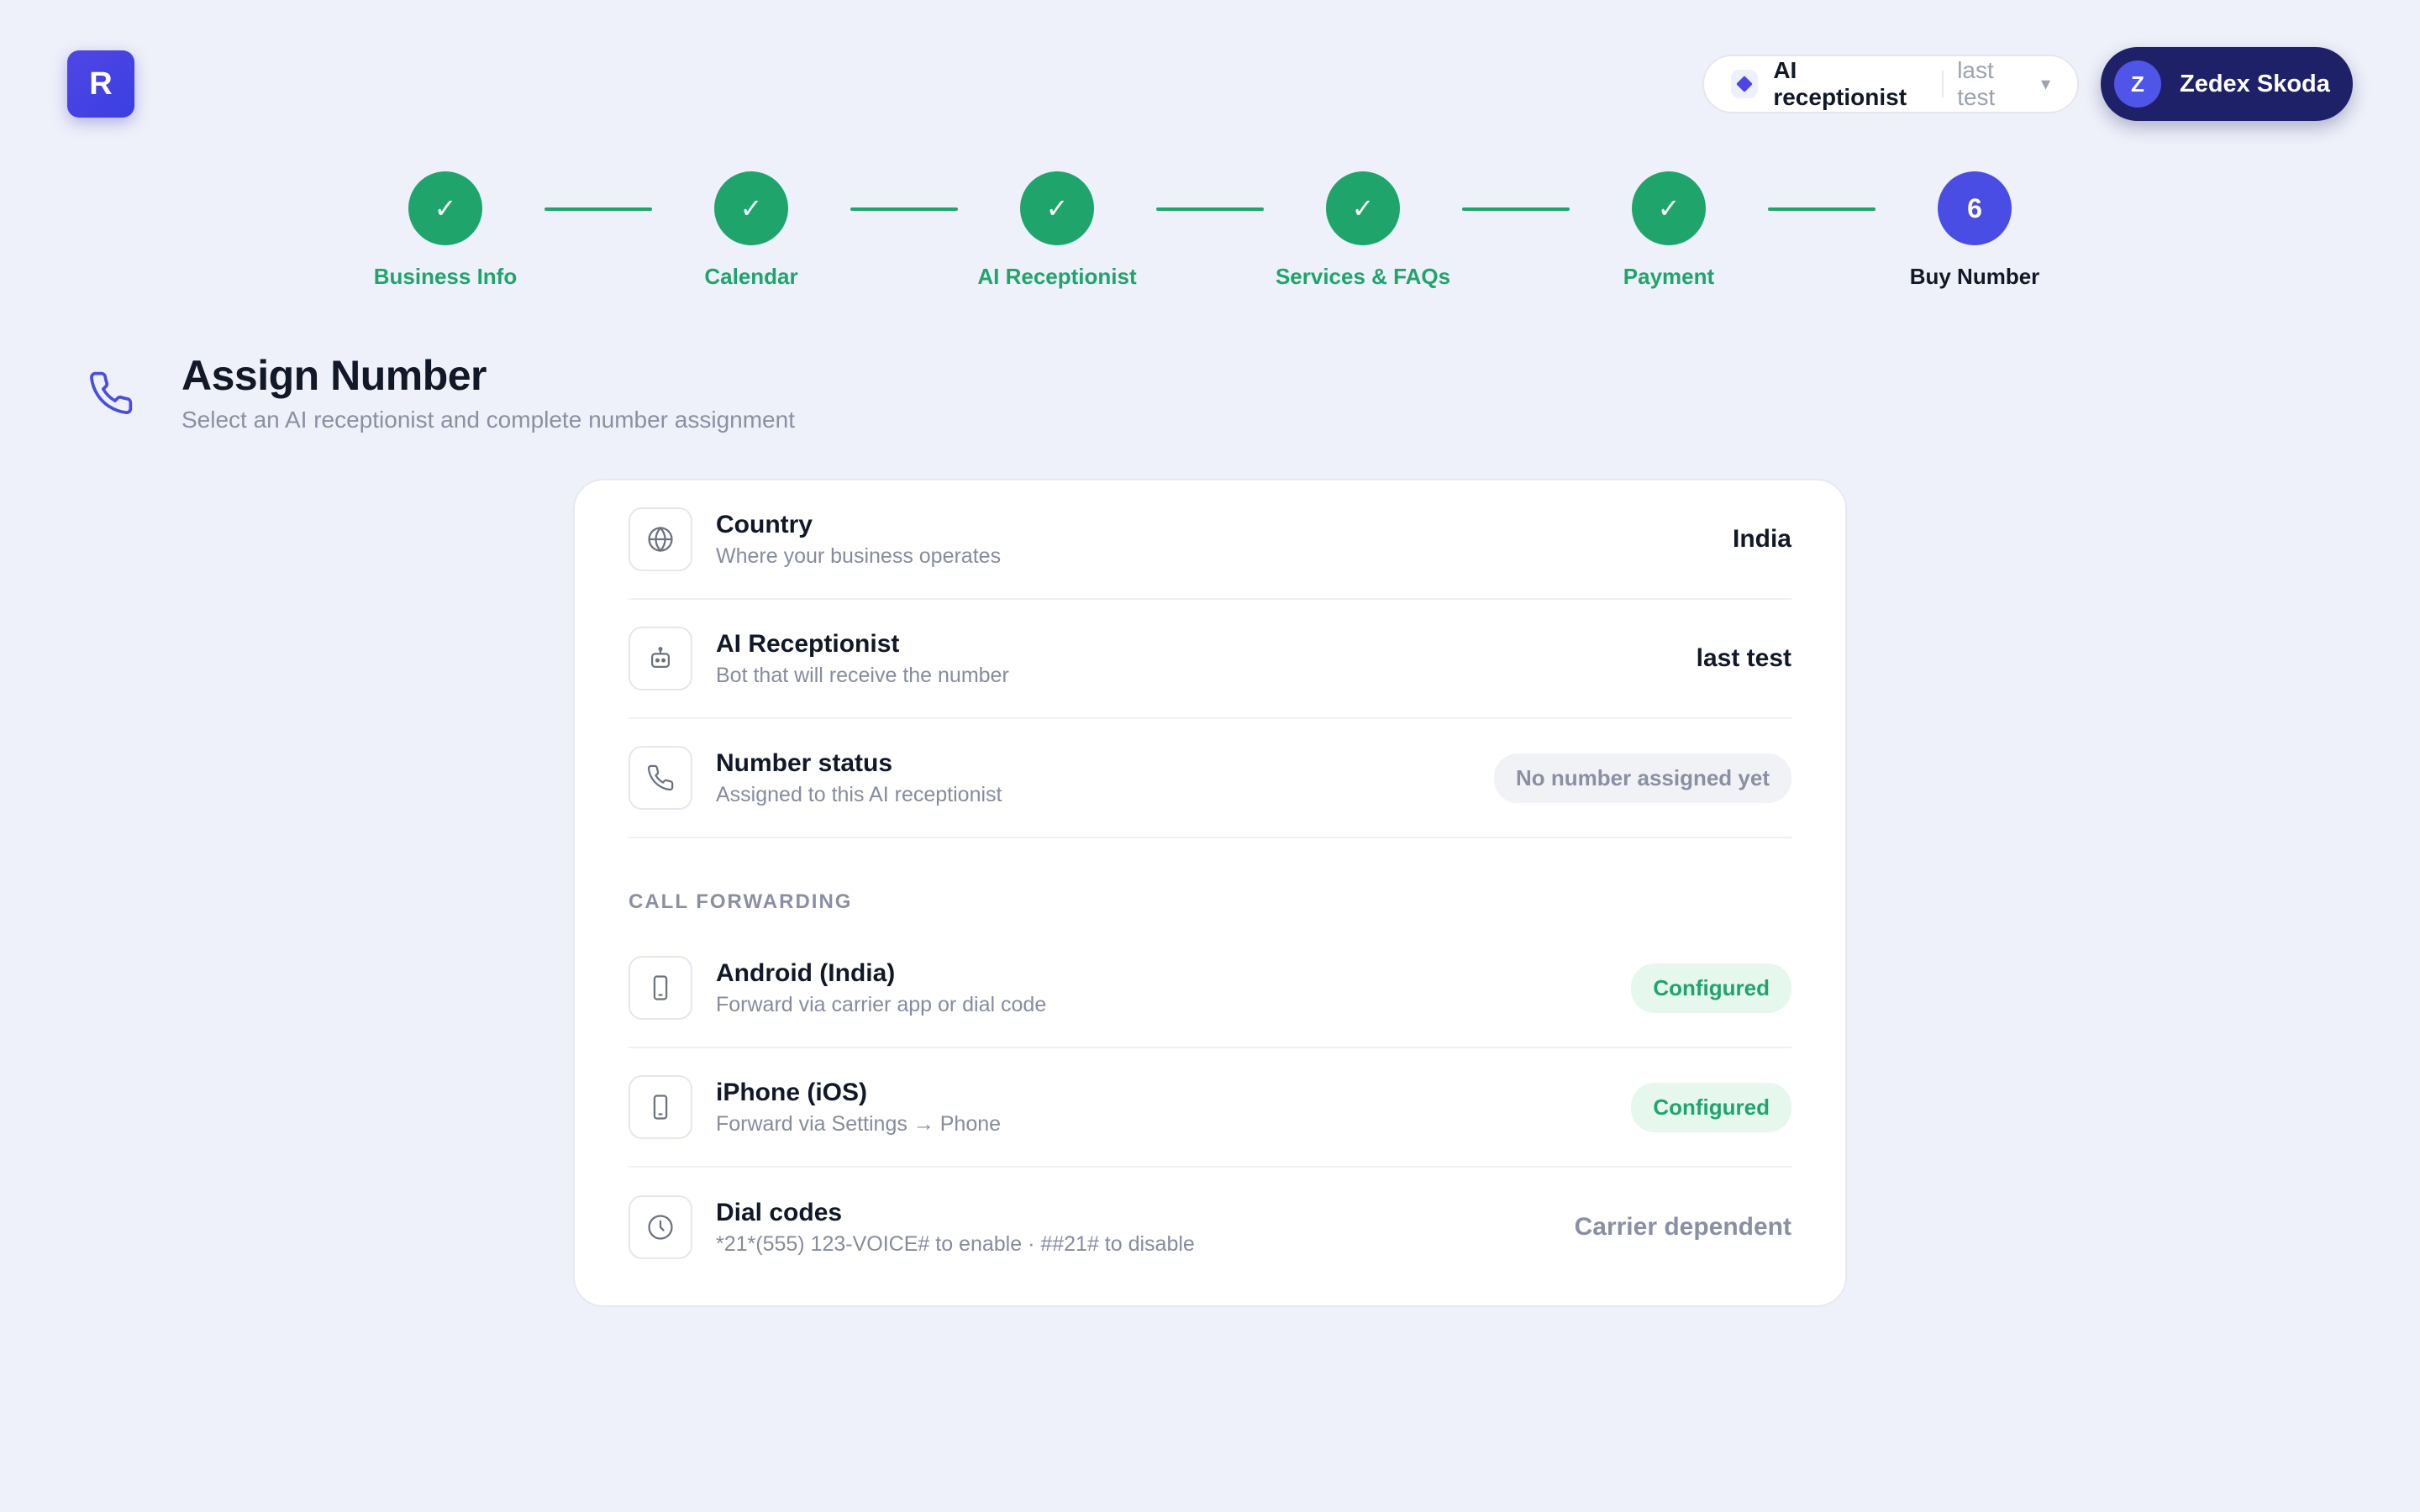 Image resolution: width=2420 pixels, height=1512 pixels. What do you see at coordinates (859, 1123) in the screenshot?
I see `row-subtitle: Forward via Settings → Phone` at bounding box center [859, 1123].